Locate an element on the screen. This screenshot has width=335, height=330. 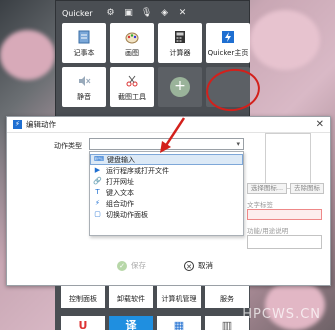
quicker-logo-icon: ⚡ is located at coordinates (17, 124).